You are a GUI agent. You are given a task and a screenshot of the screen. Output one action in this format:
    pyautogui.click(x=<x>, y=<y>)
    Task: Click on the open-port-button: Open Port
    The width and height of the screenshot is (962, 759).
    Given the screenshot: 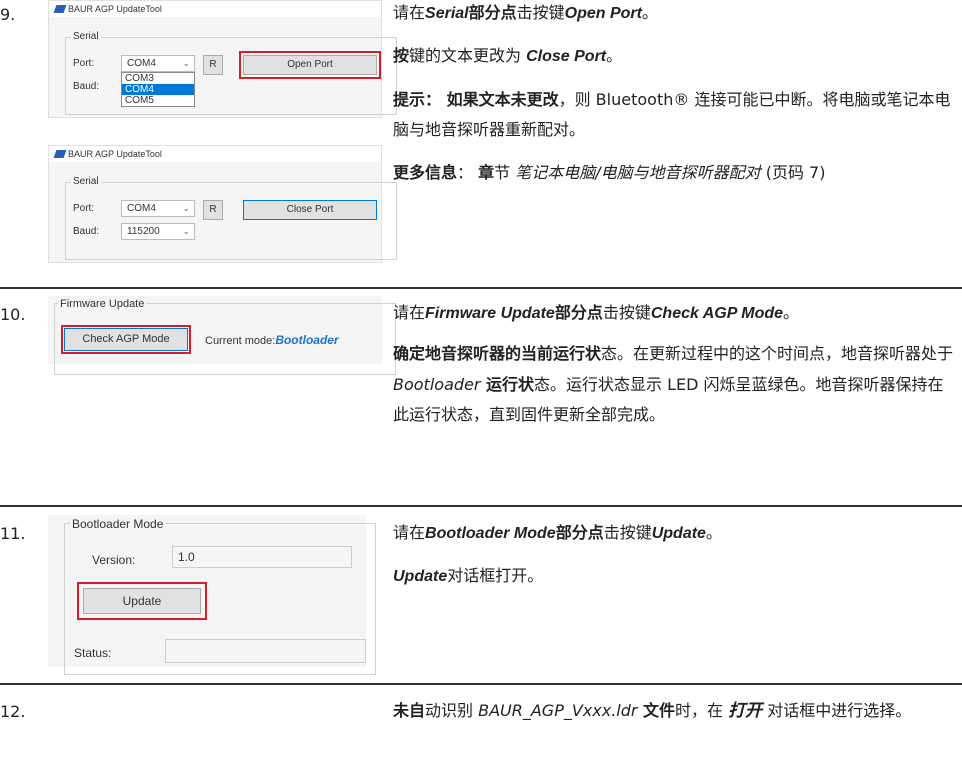 What is the action you would take?
    pyautogui.click(x=310, y=65)
    